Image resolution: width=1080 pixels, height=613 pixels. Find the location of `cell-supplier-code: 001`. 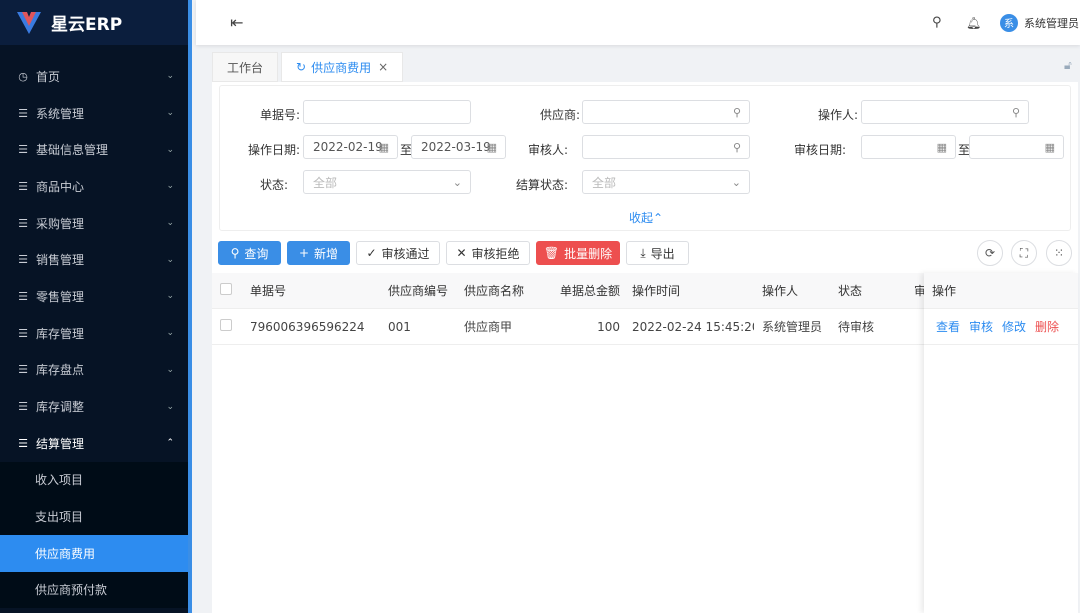

cell-supplier-code: 001 is located at coordinates (399, 326).